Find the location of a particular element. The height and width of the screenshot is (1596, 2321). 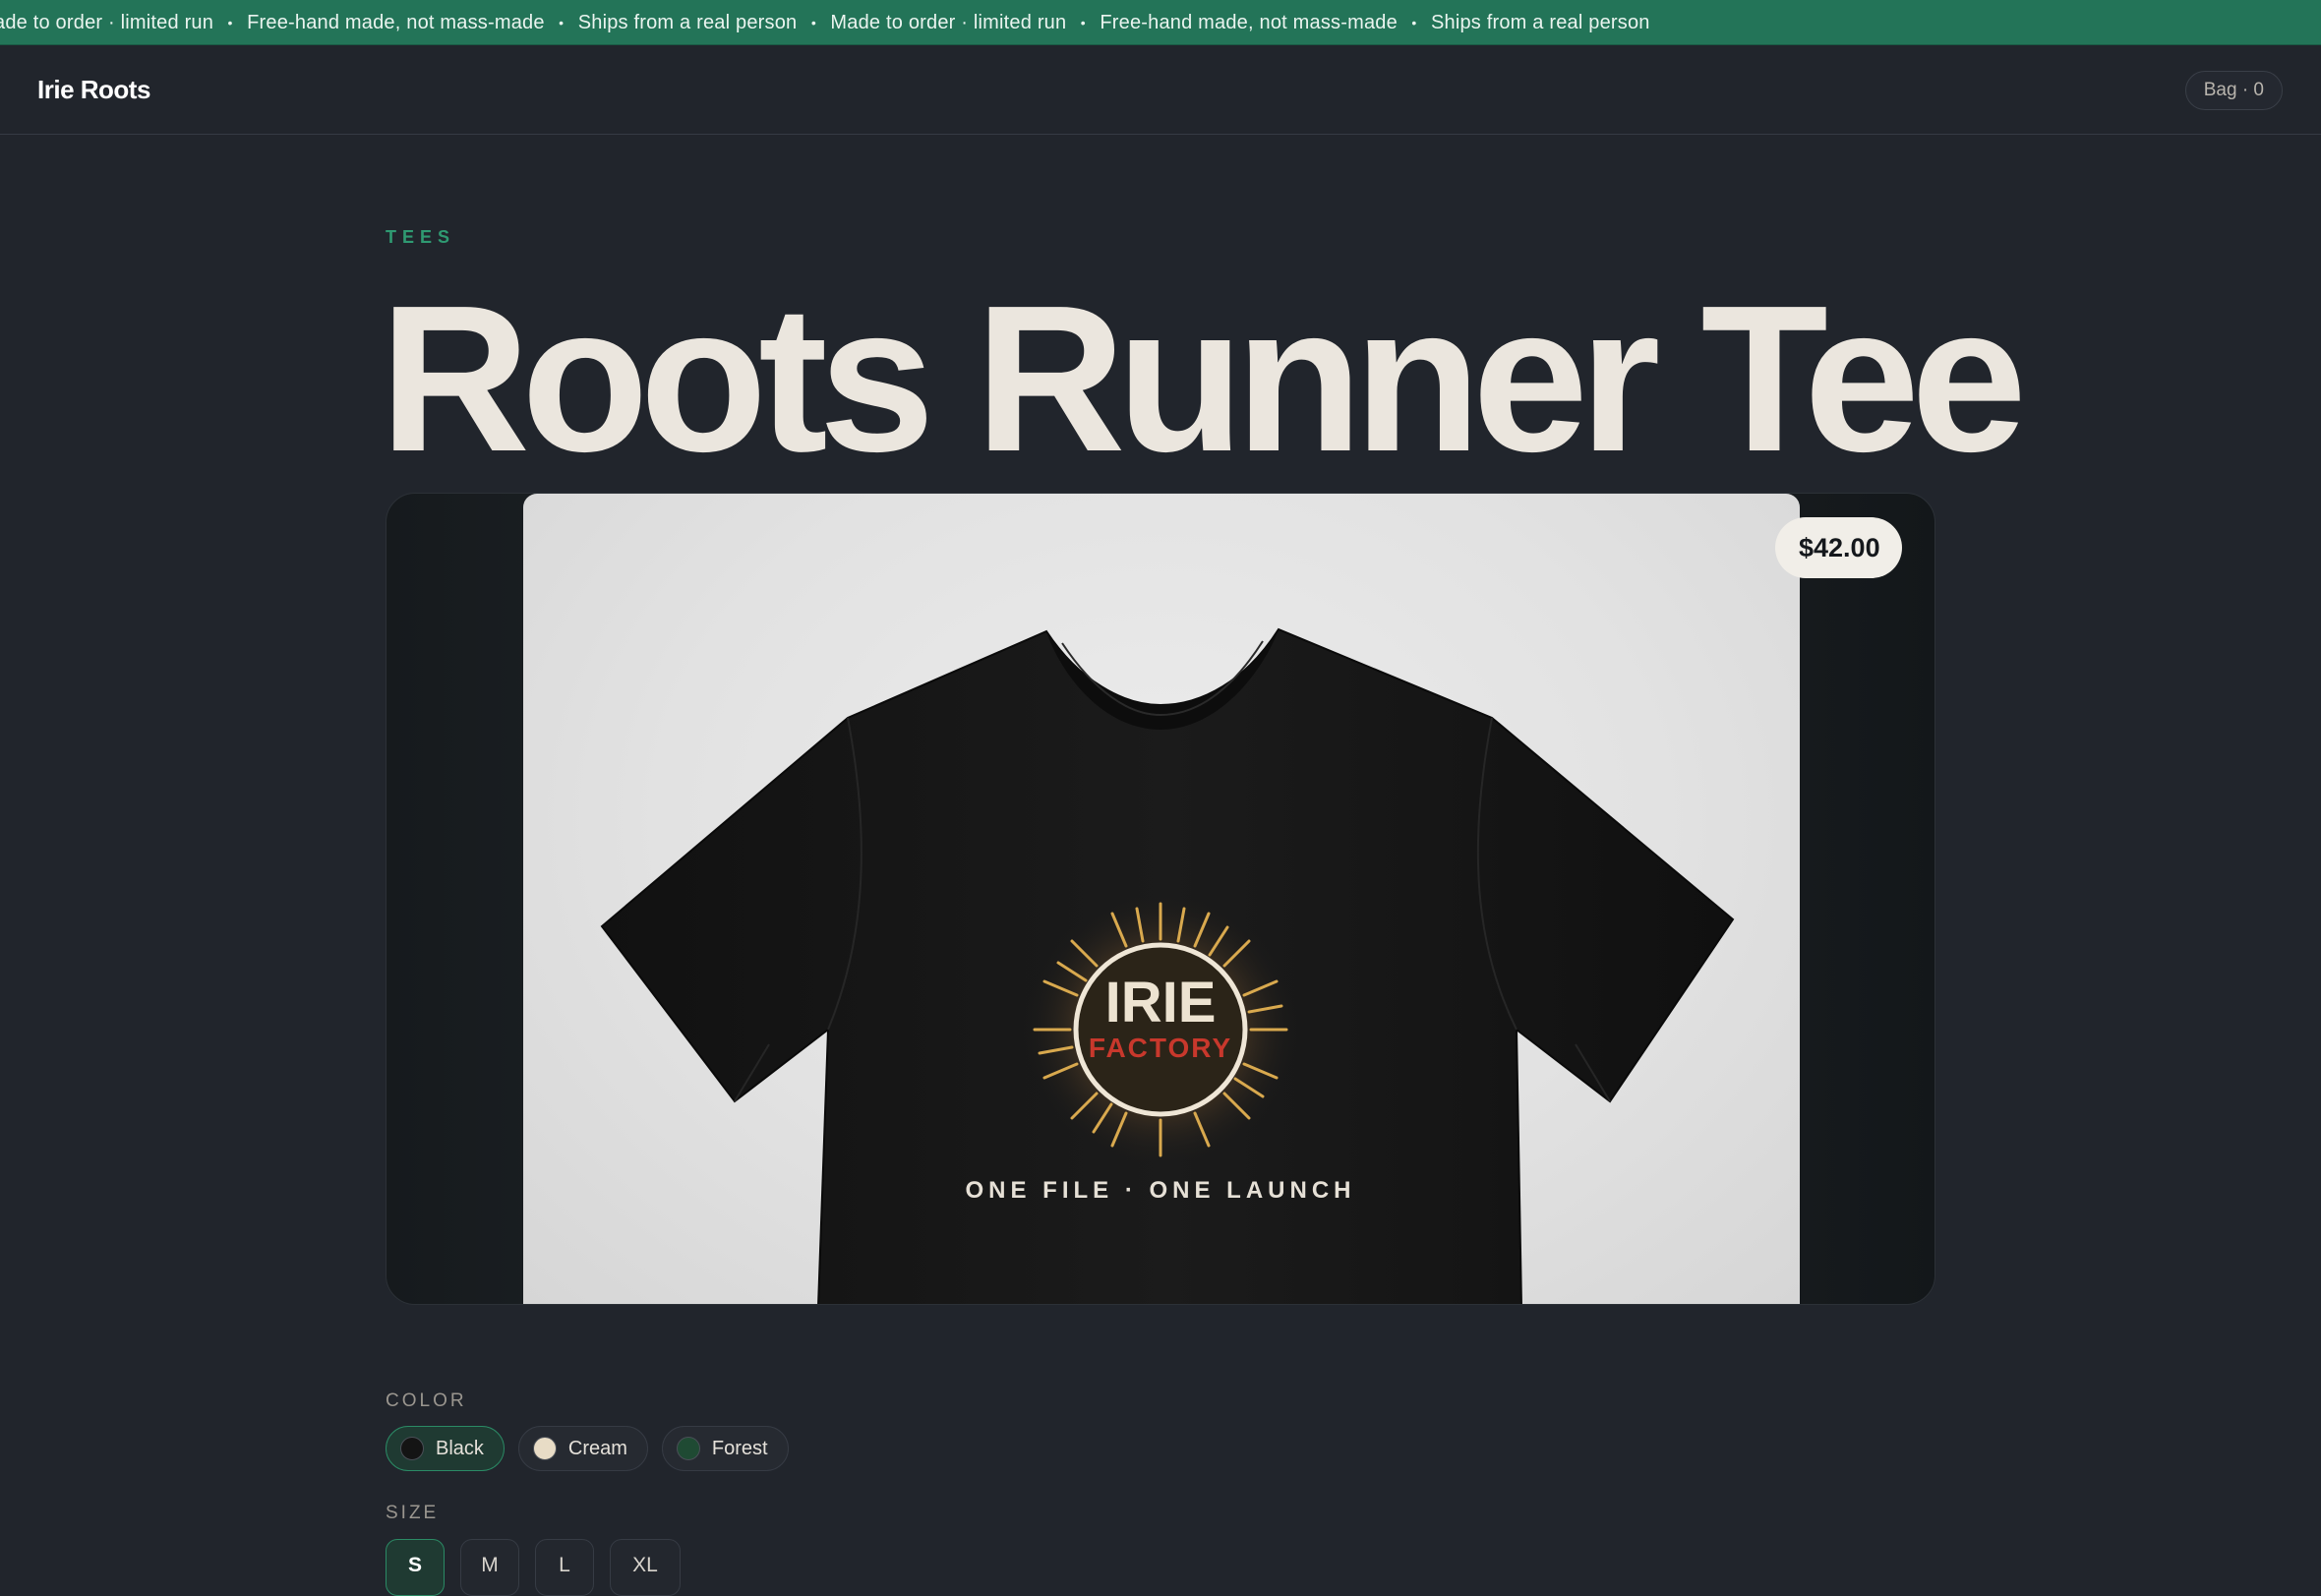

graphic-line1: IRIE is located at coordinates (1161, 1002).